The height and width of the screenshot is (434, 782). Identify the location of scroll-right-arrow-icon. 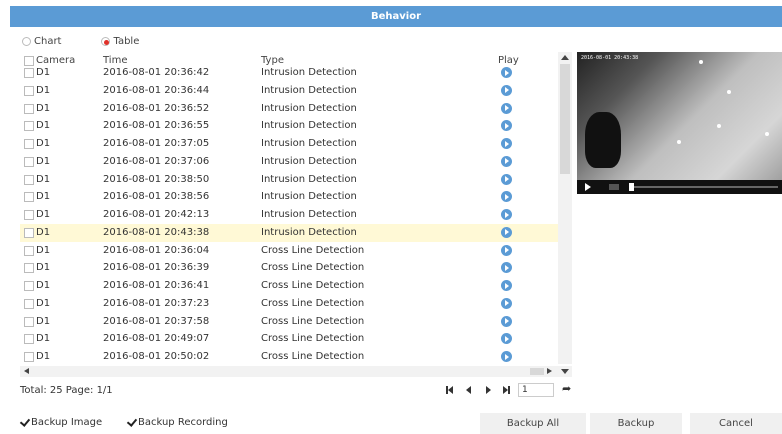
(549, 371).